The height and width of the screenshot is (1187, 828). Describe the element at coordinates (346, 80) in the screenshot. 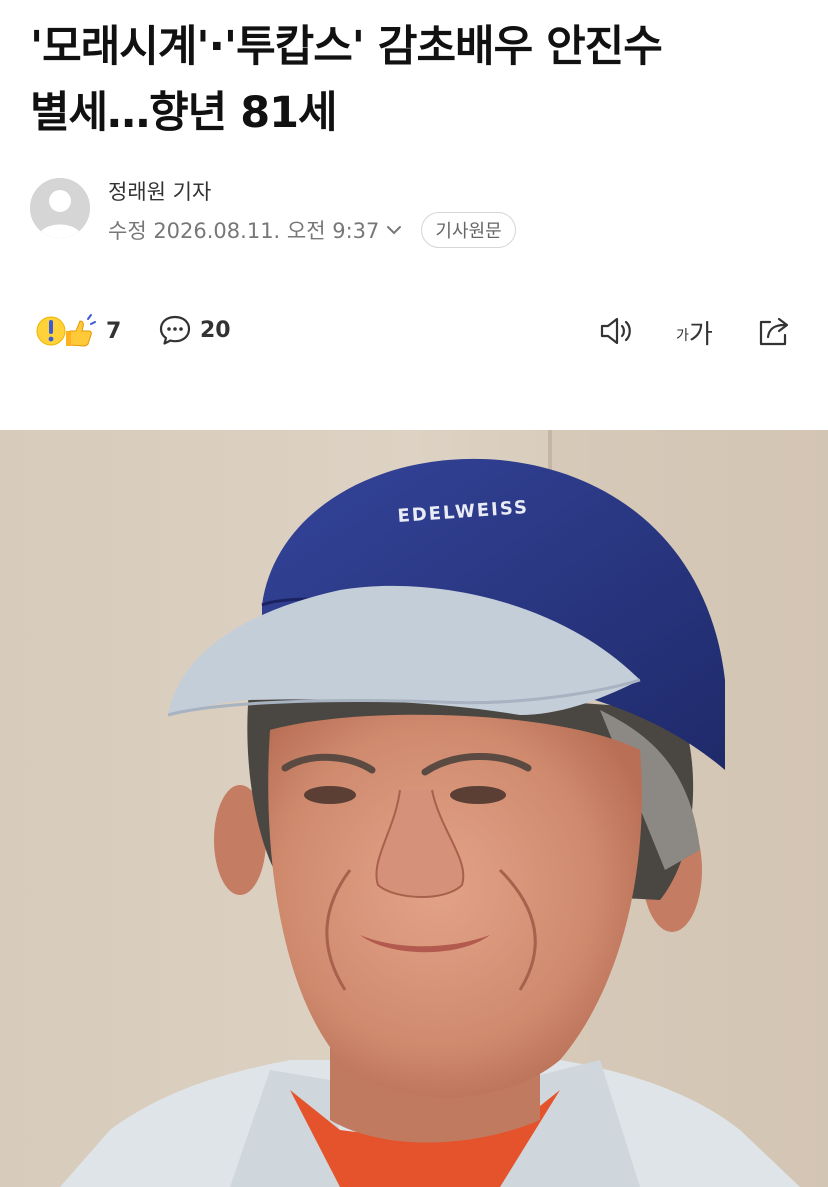

I see `article-headline: '모래시계'·'투캅스' 감초배우 안진수 별세…향년 81세` at that location.